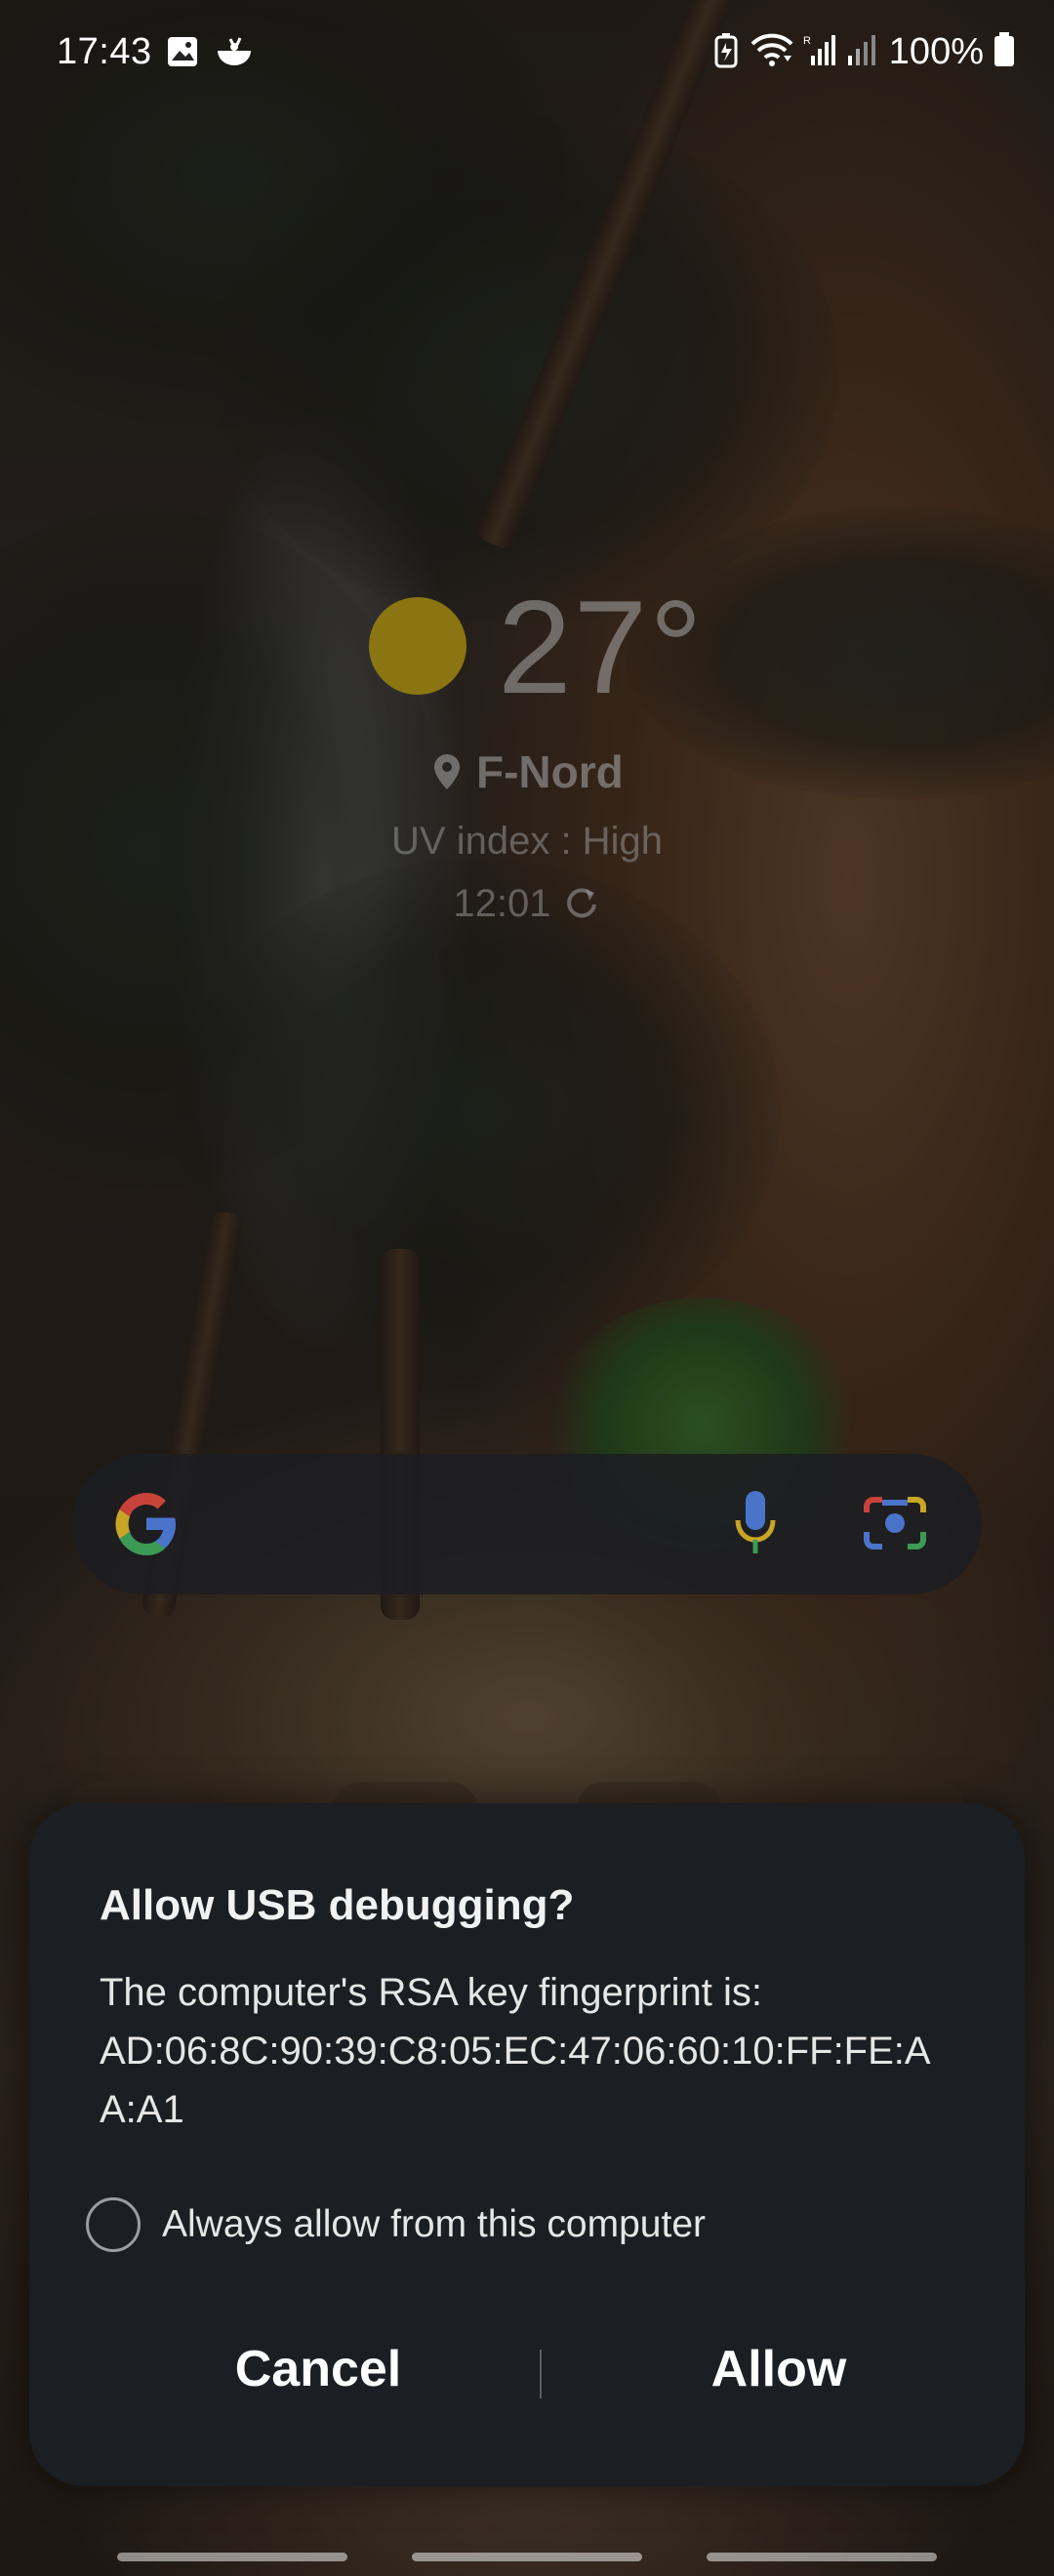 Image resolution: width=1054 pixels, height=2576 pixels. I want to click on allow-button: Allow, so click(779, 2369).